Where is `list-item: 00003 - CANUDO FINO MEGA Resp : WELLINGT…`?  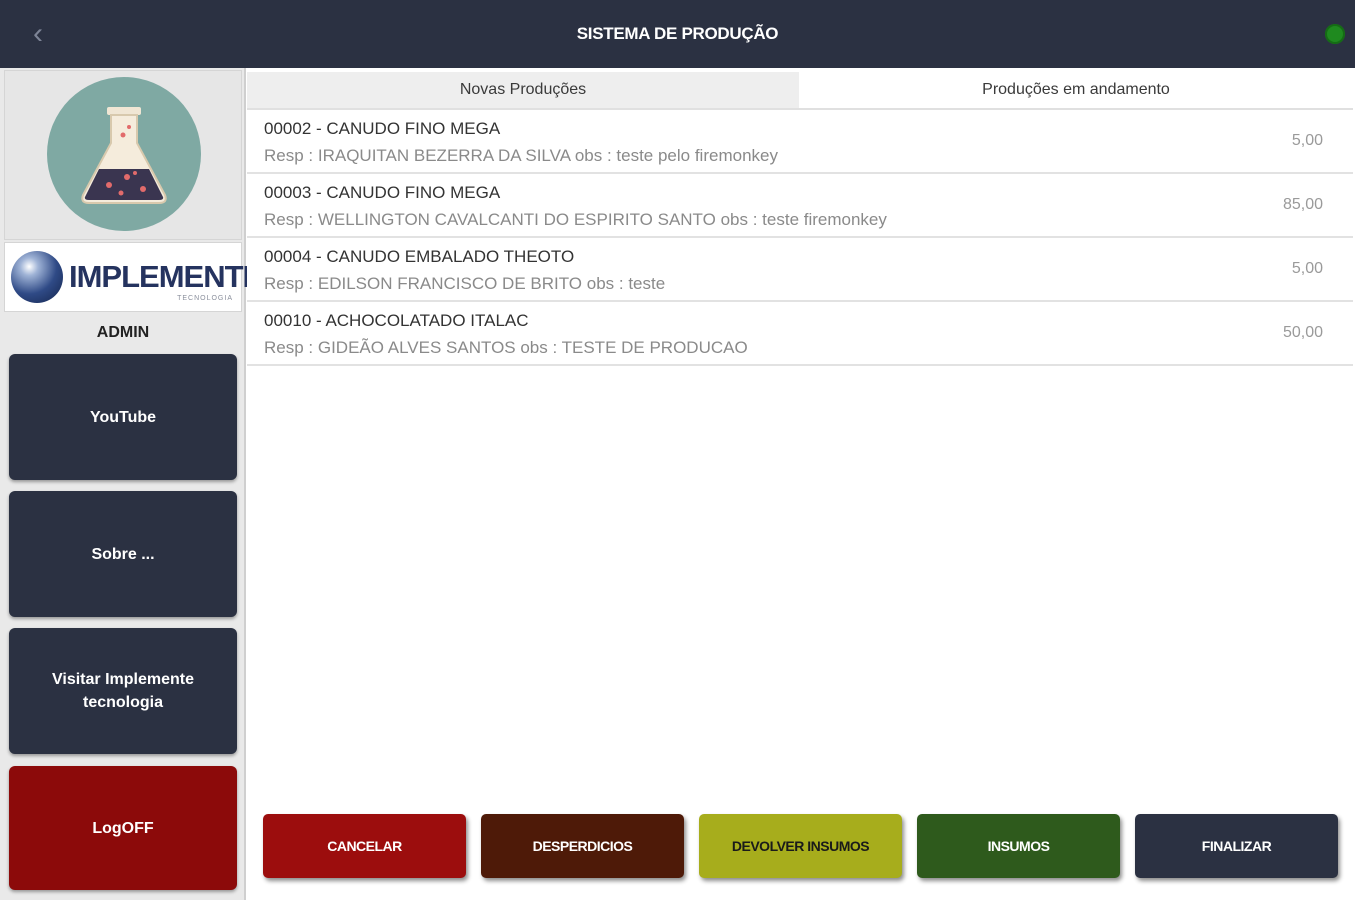
list-item: 00003 - CANUDO FINO MEGA Resp : WELLINGT… is located at coordinates (800, 206).